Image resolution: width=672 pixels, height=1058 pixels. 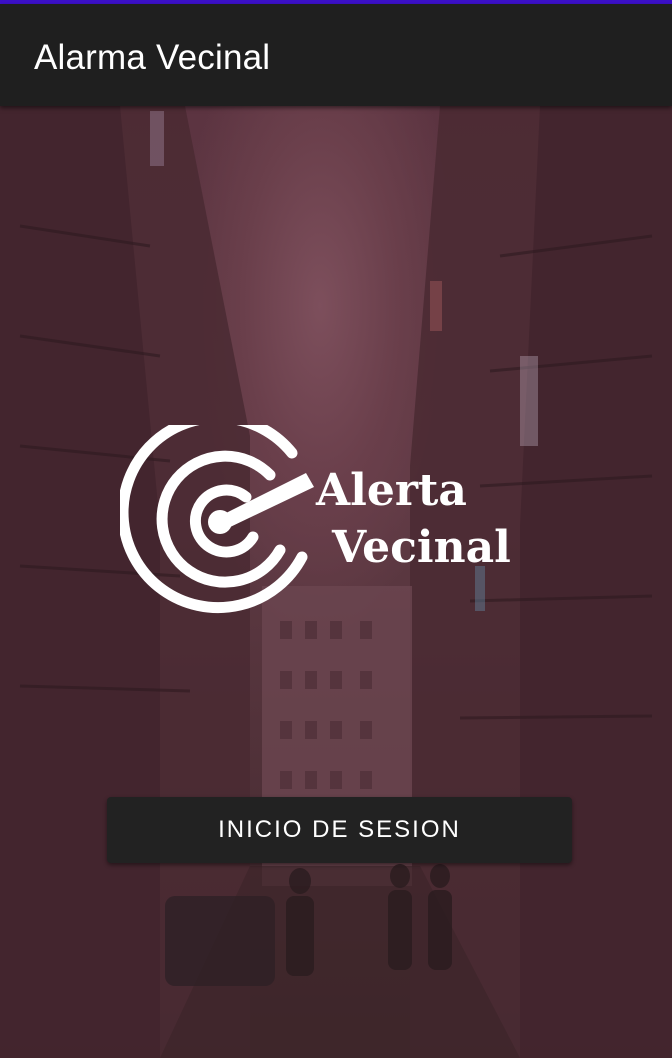 What do you see at coordinates (152, 57) in the screenshot?
I see `app-title: Alarma Vecinal` at bounding box center [152, 57].